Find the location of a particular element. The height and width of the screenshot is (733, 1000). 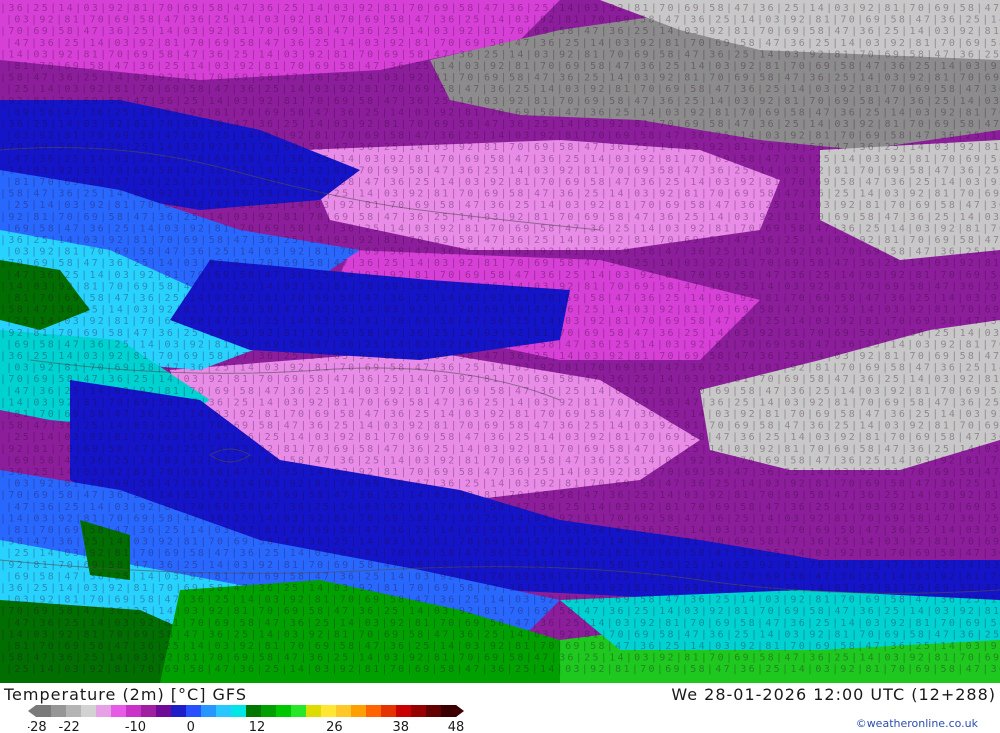

legend-tick-label: -22 is located at coordinates (69, 726).